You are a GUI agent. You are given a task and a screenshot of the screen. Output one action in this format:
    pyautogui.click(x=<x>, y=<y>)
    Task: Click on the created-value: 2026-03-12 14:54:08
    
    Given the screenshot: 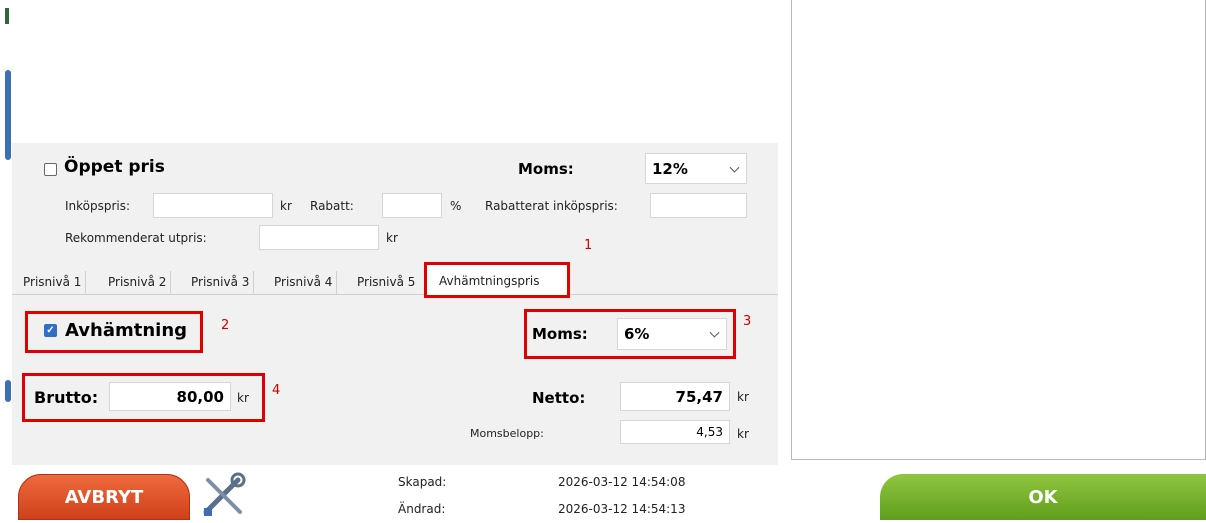 What is the action you would take?
    pyautogui.click(x=622, y=482)
    